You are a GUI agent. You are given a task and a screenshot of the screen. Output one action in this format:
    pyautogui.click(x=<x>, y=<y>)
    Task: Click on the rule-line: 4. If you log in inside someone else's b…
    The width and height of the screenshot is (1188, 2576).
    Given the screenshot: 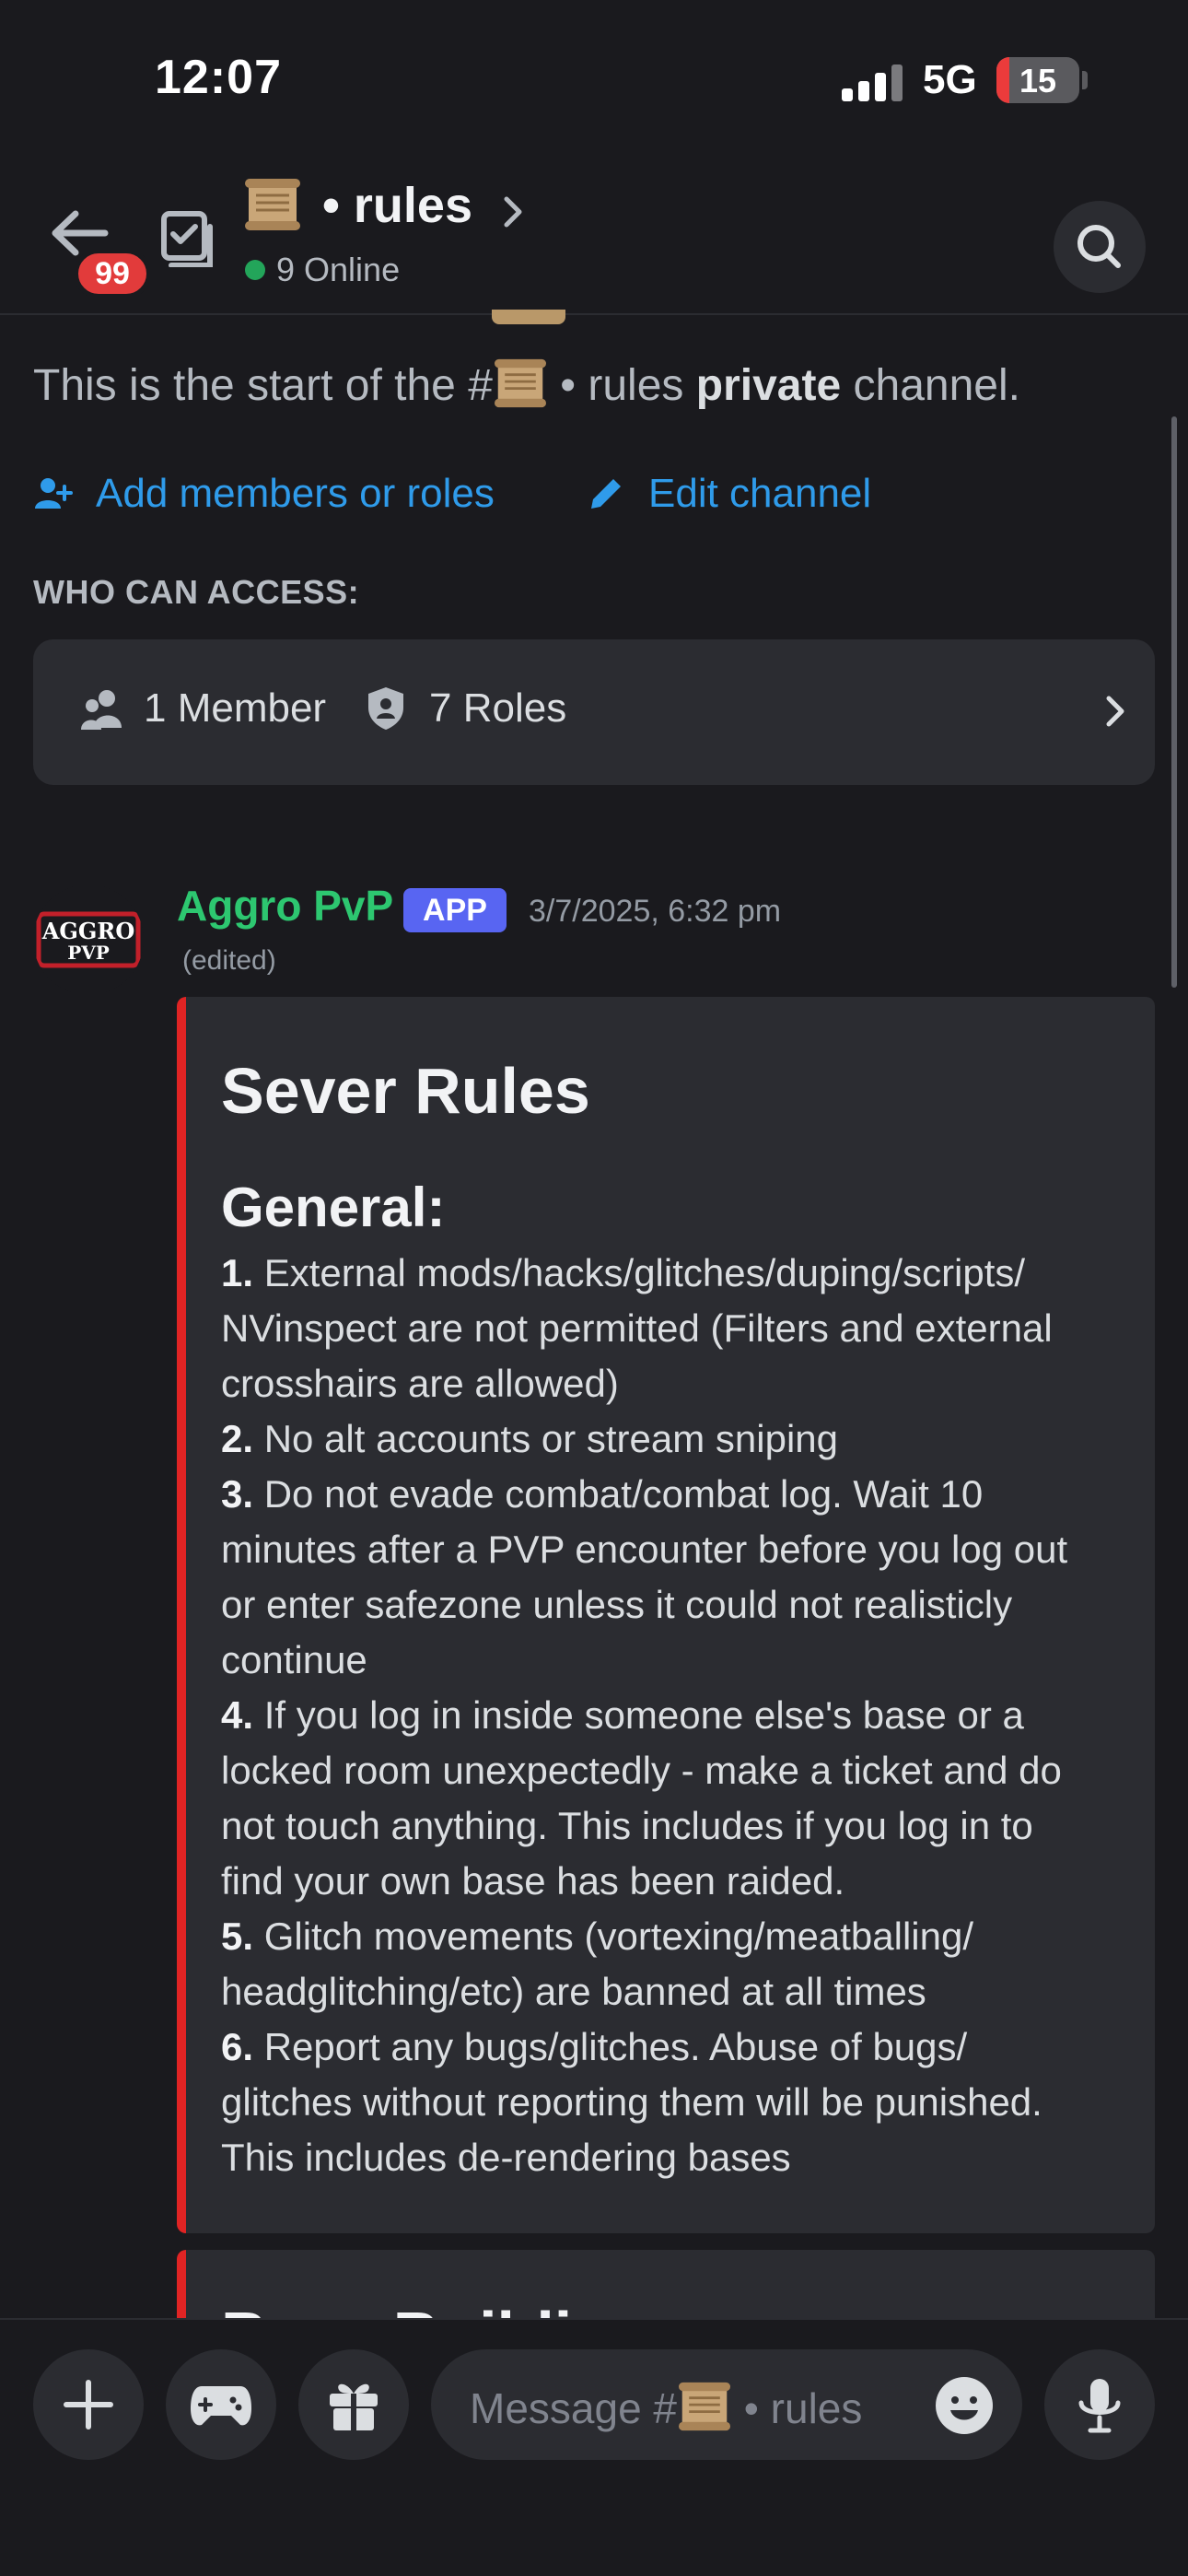 What is the action you would take?
    pyautogui.click(x=677, y=1715)
    